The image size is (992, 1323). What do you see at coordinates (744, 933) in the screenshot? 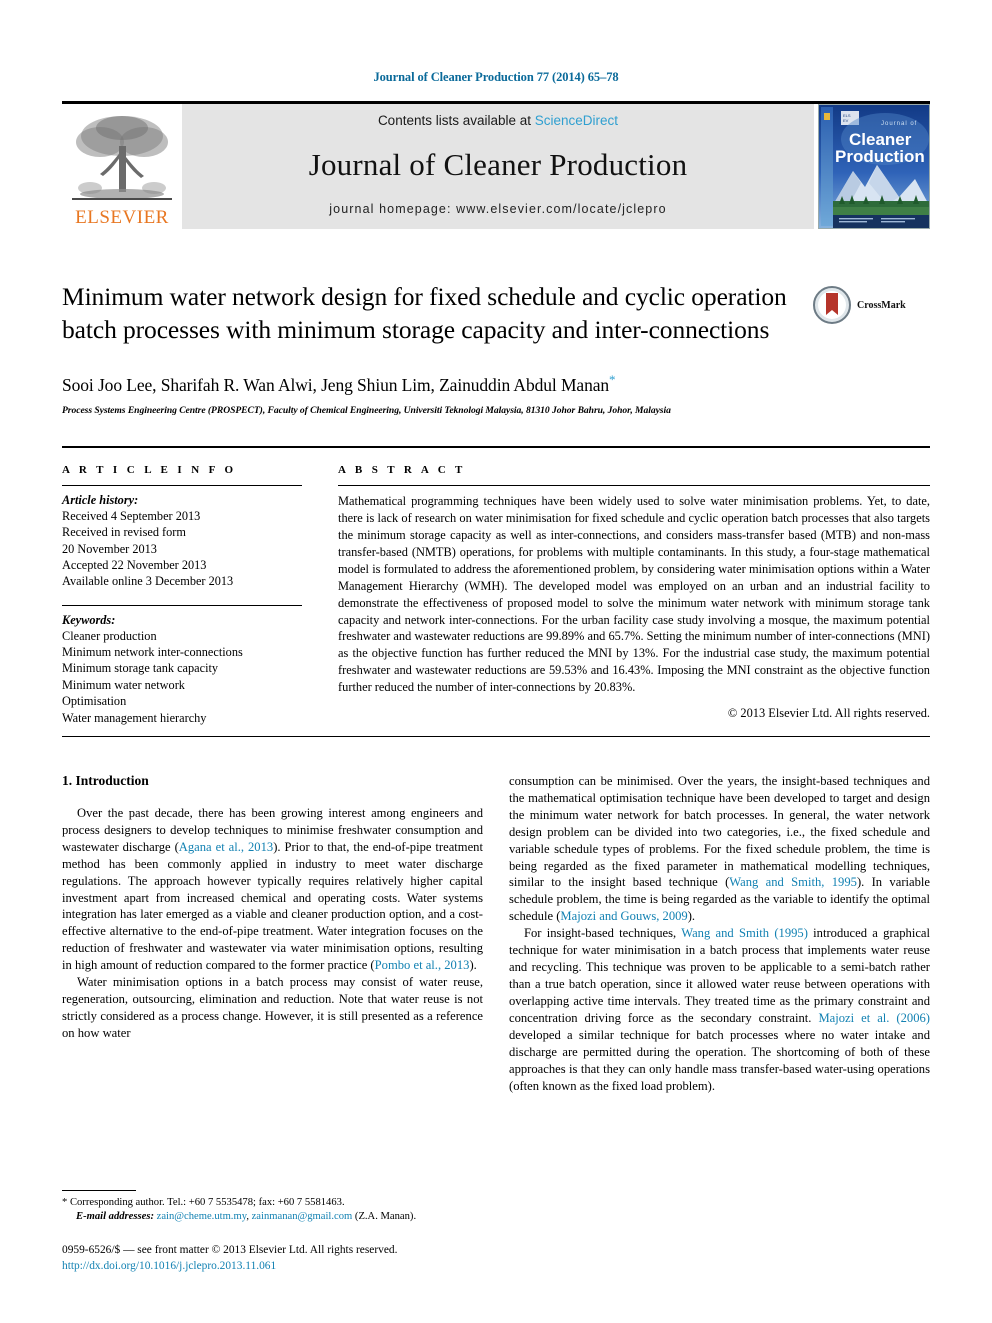
I see `citation-link: Wang and Smith (1995)` at bounding box center [744, 933].